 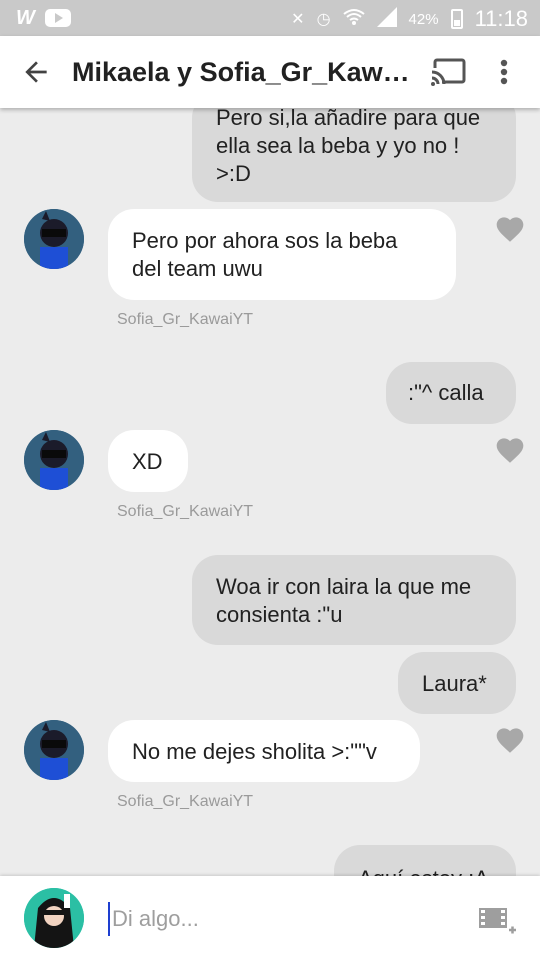 What do you see at coordinates (386, 19) in the screenshot?
I see `signal-icon` at bounding box center [386, 19].